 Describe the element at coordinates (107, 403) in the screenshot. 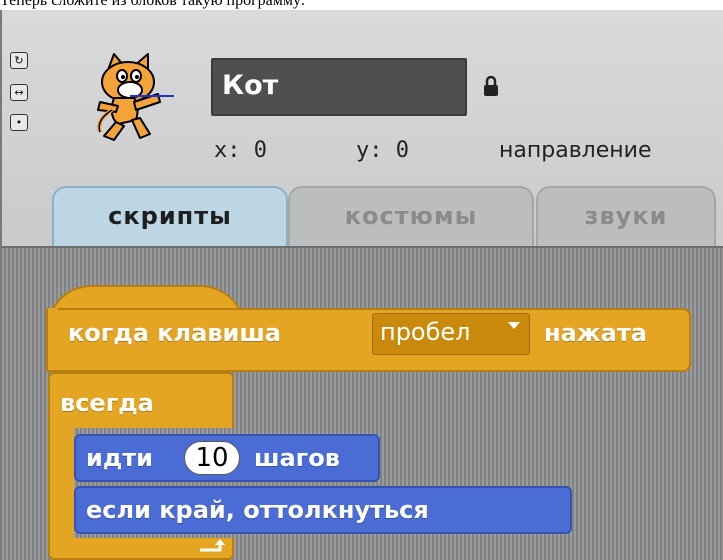

I see `forever-label: всегда` at that location.